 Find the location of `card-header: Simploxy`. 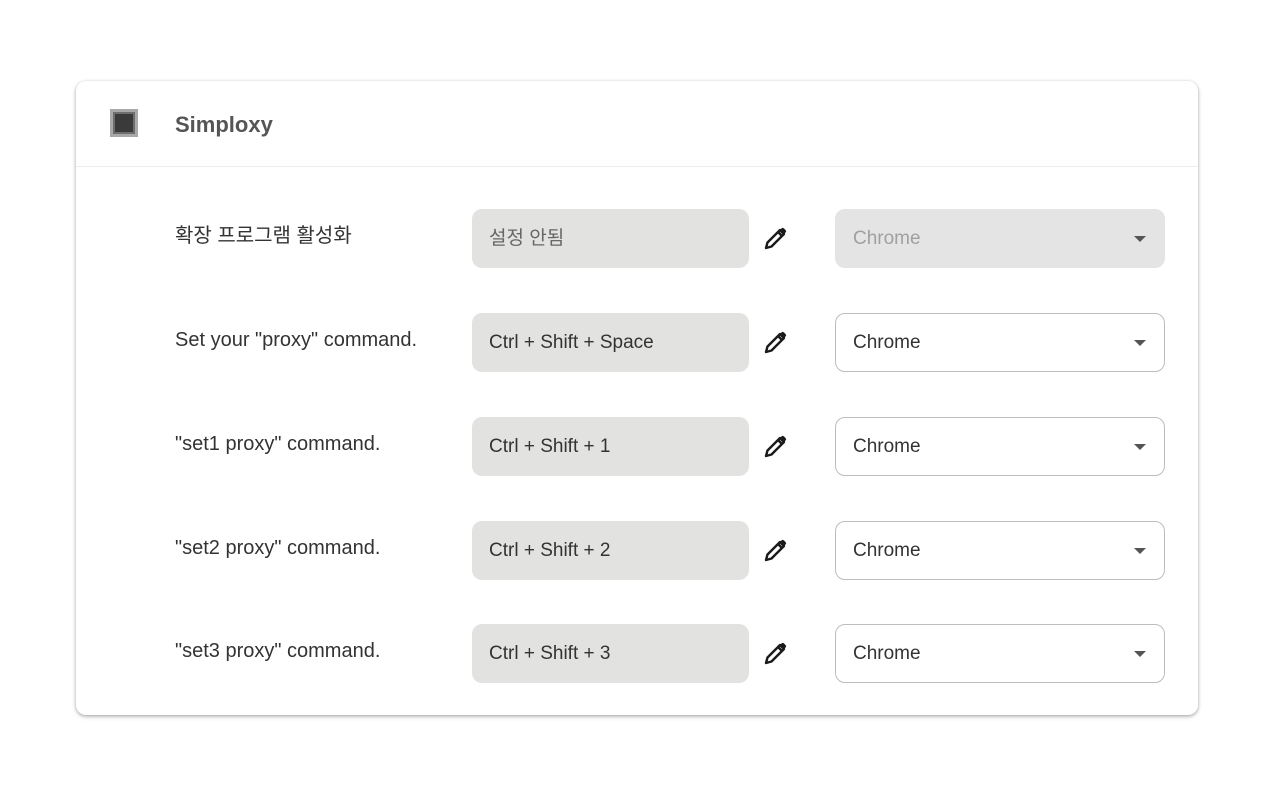

card-header: Simploxy is located at coordinates (637, 124).